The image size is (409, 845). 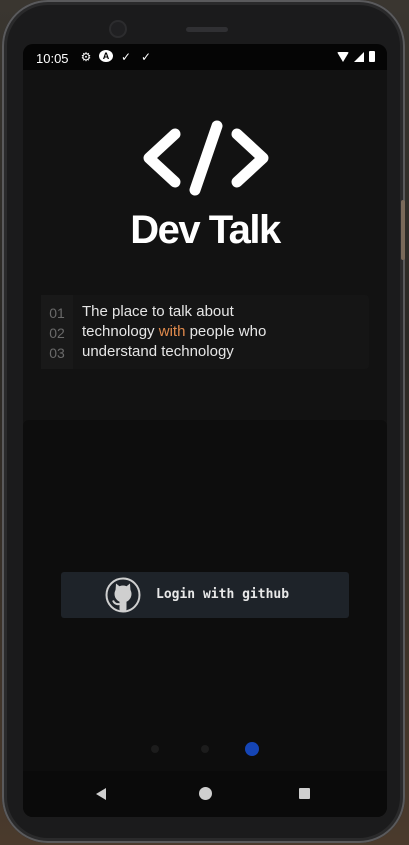 What do you see at coordinates (158, 351) in the screenshot?
I see `tagline-line-3: understand technology` at bounding box center [158, 351].